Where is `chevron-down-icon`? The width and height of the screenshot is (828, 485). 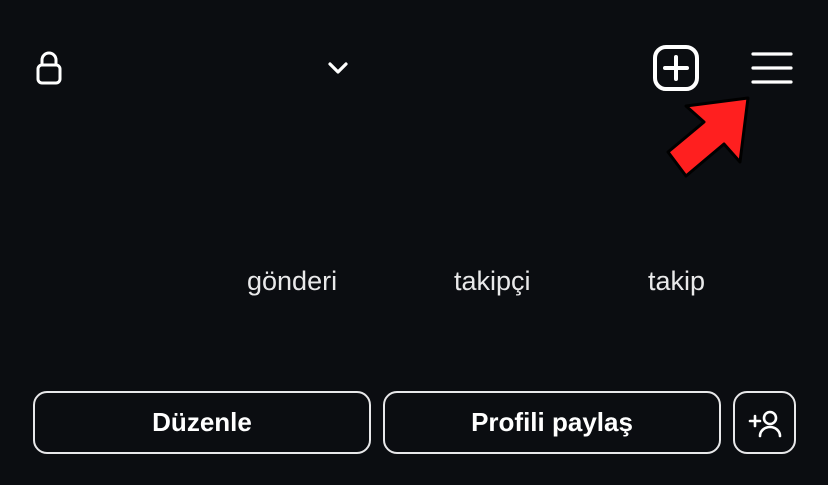
chevron-down-icon is located at coordinates (338, 68).